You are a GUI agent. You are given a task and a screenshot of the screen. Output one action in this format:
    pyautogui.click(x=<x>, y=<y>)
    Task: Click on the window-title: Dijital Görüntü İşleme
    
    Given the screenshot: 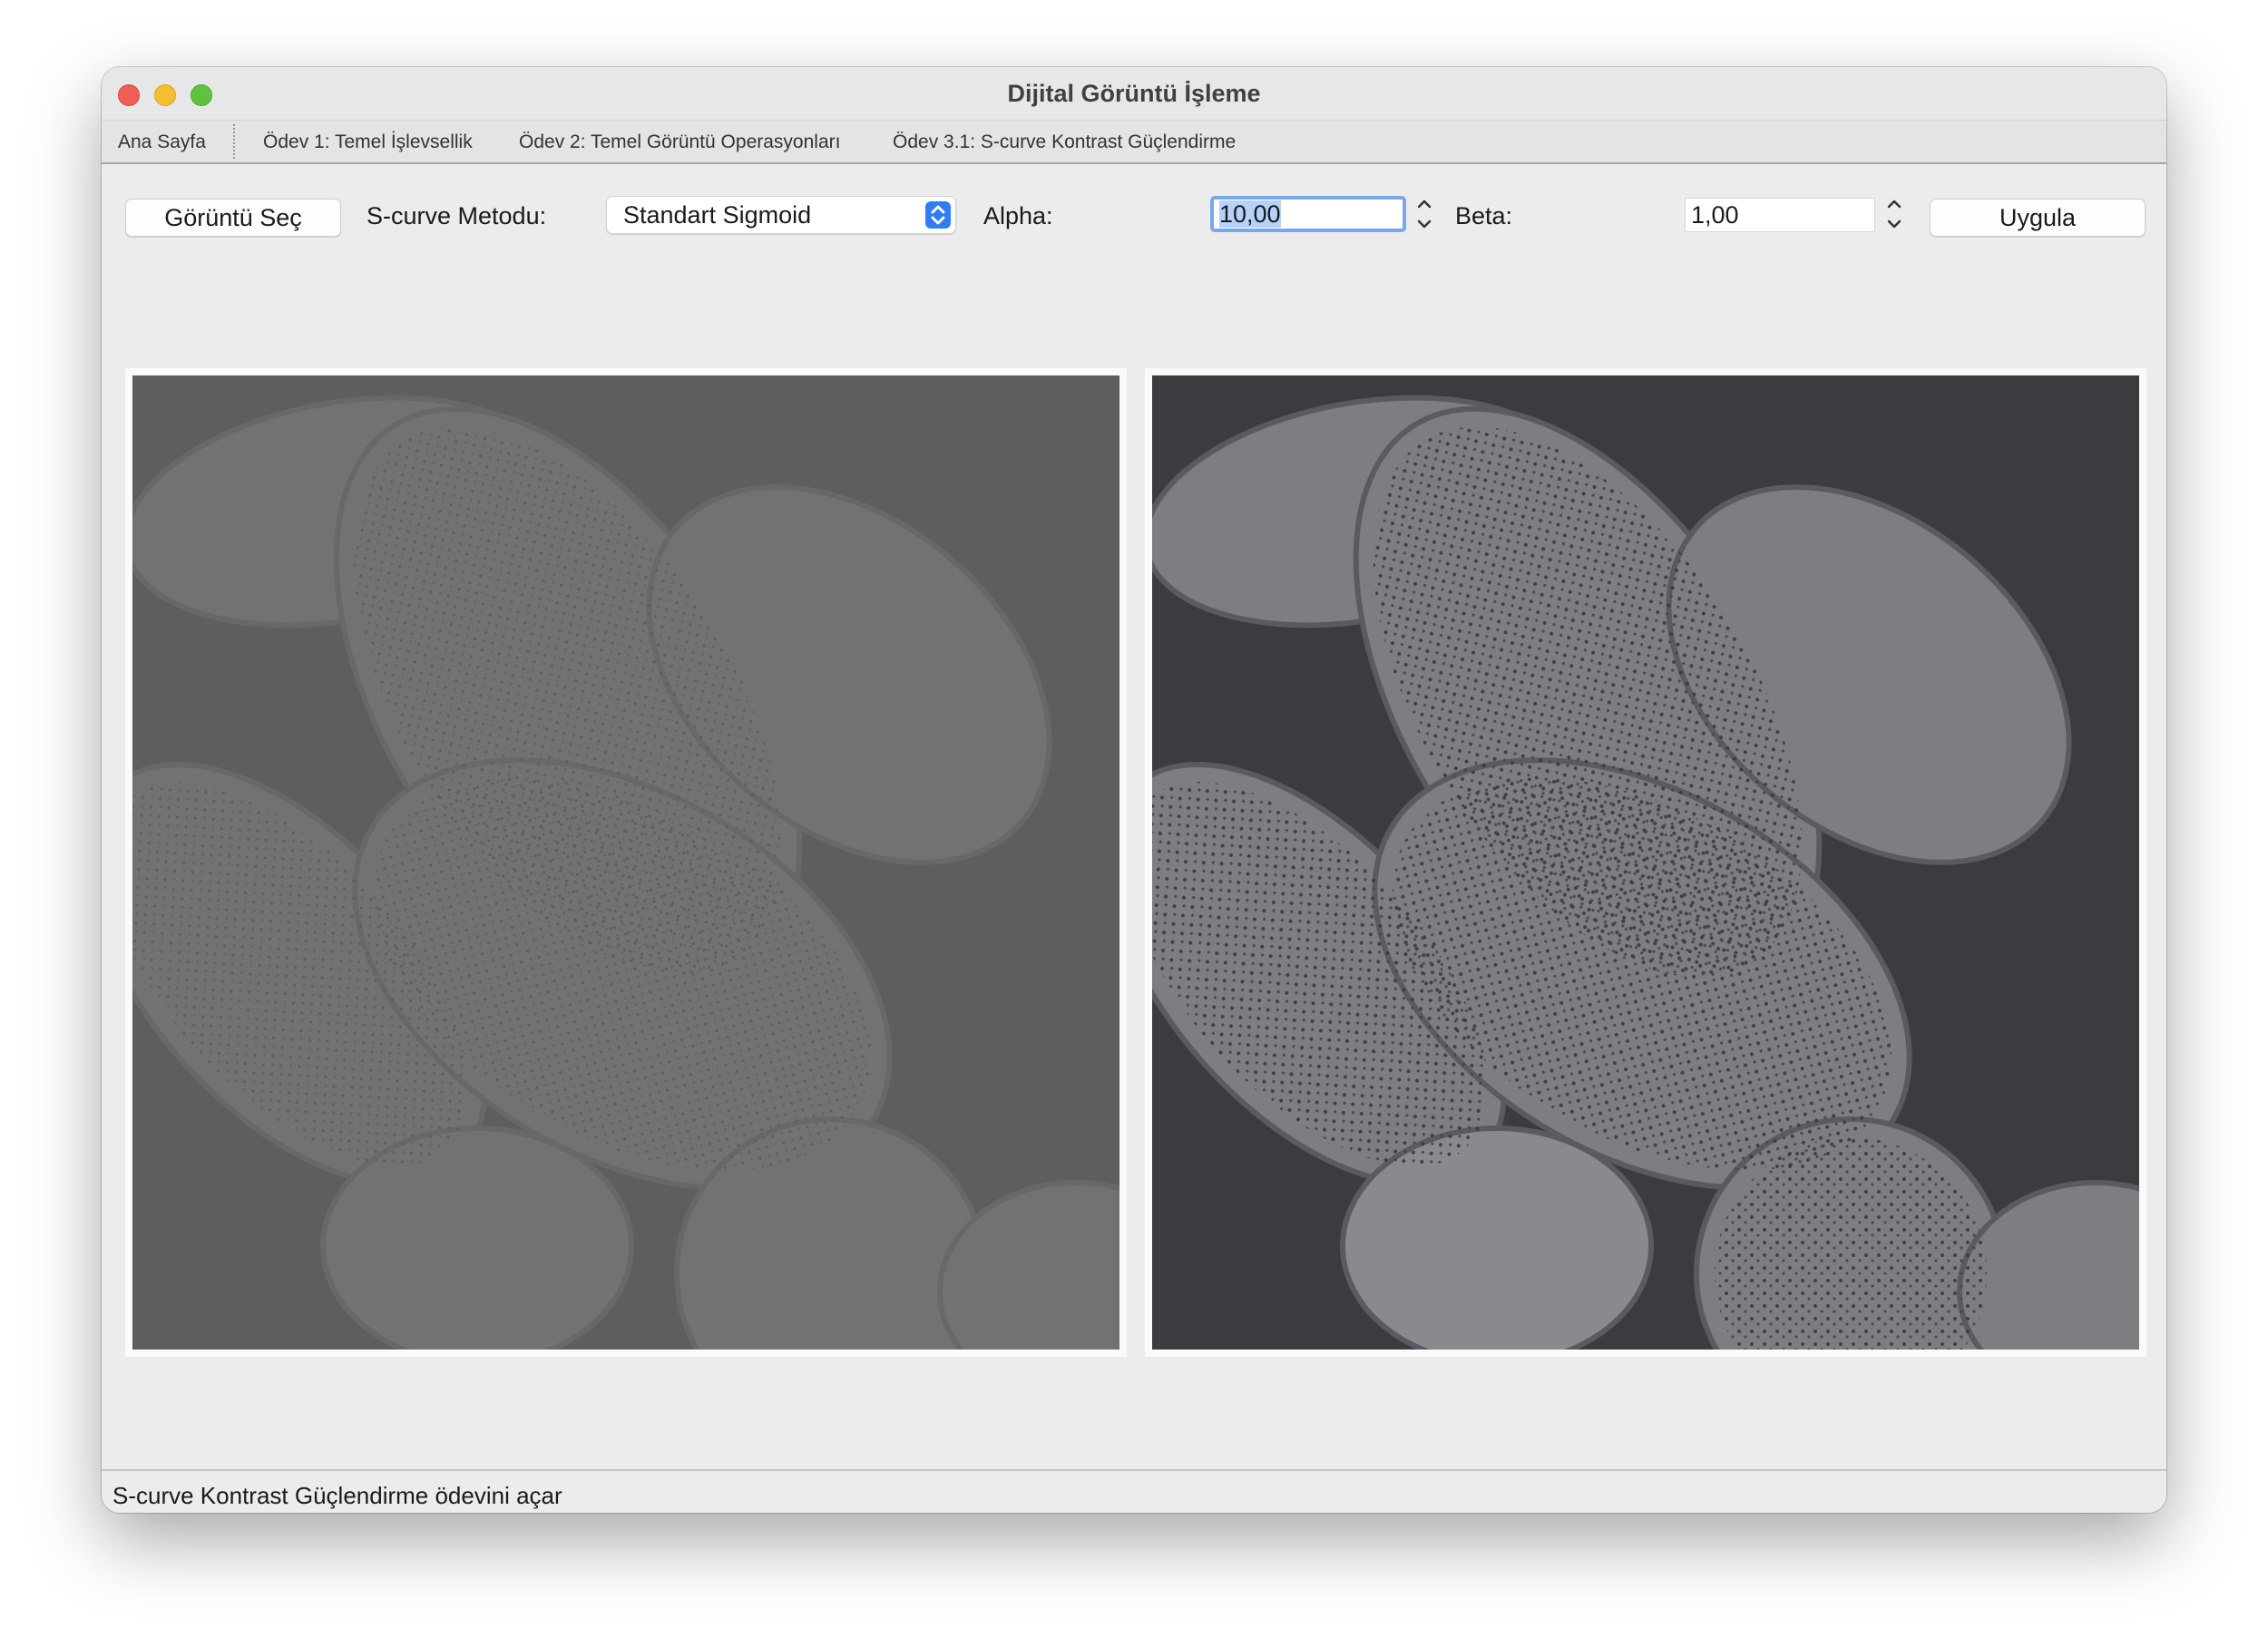 What is the action you would take?
    pyautogui.click(x=1134, y=93)
    